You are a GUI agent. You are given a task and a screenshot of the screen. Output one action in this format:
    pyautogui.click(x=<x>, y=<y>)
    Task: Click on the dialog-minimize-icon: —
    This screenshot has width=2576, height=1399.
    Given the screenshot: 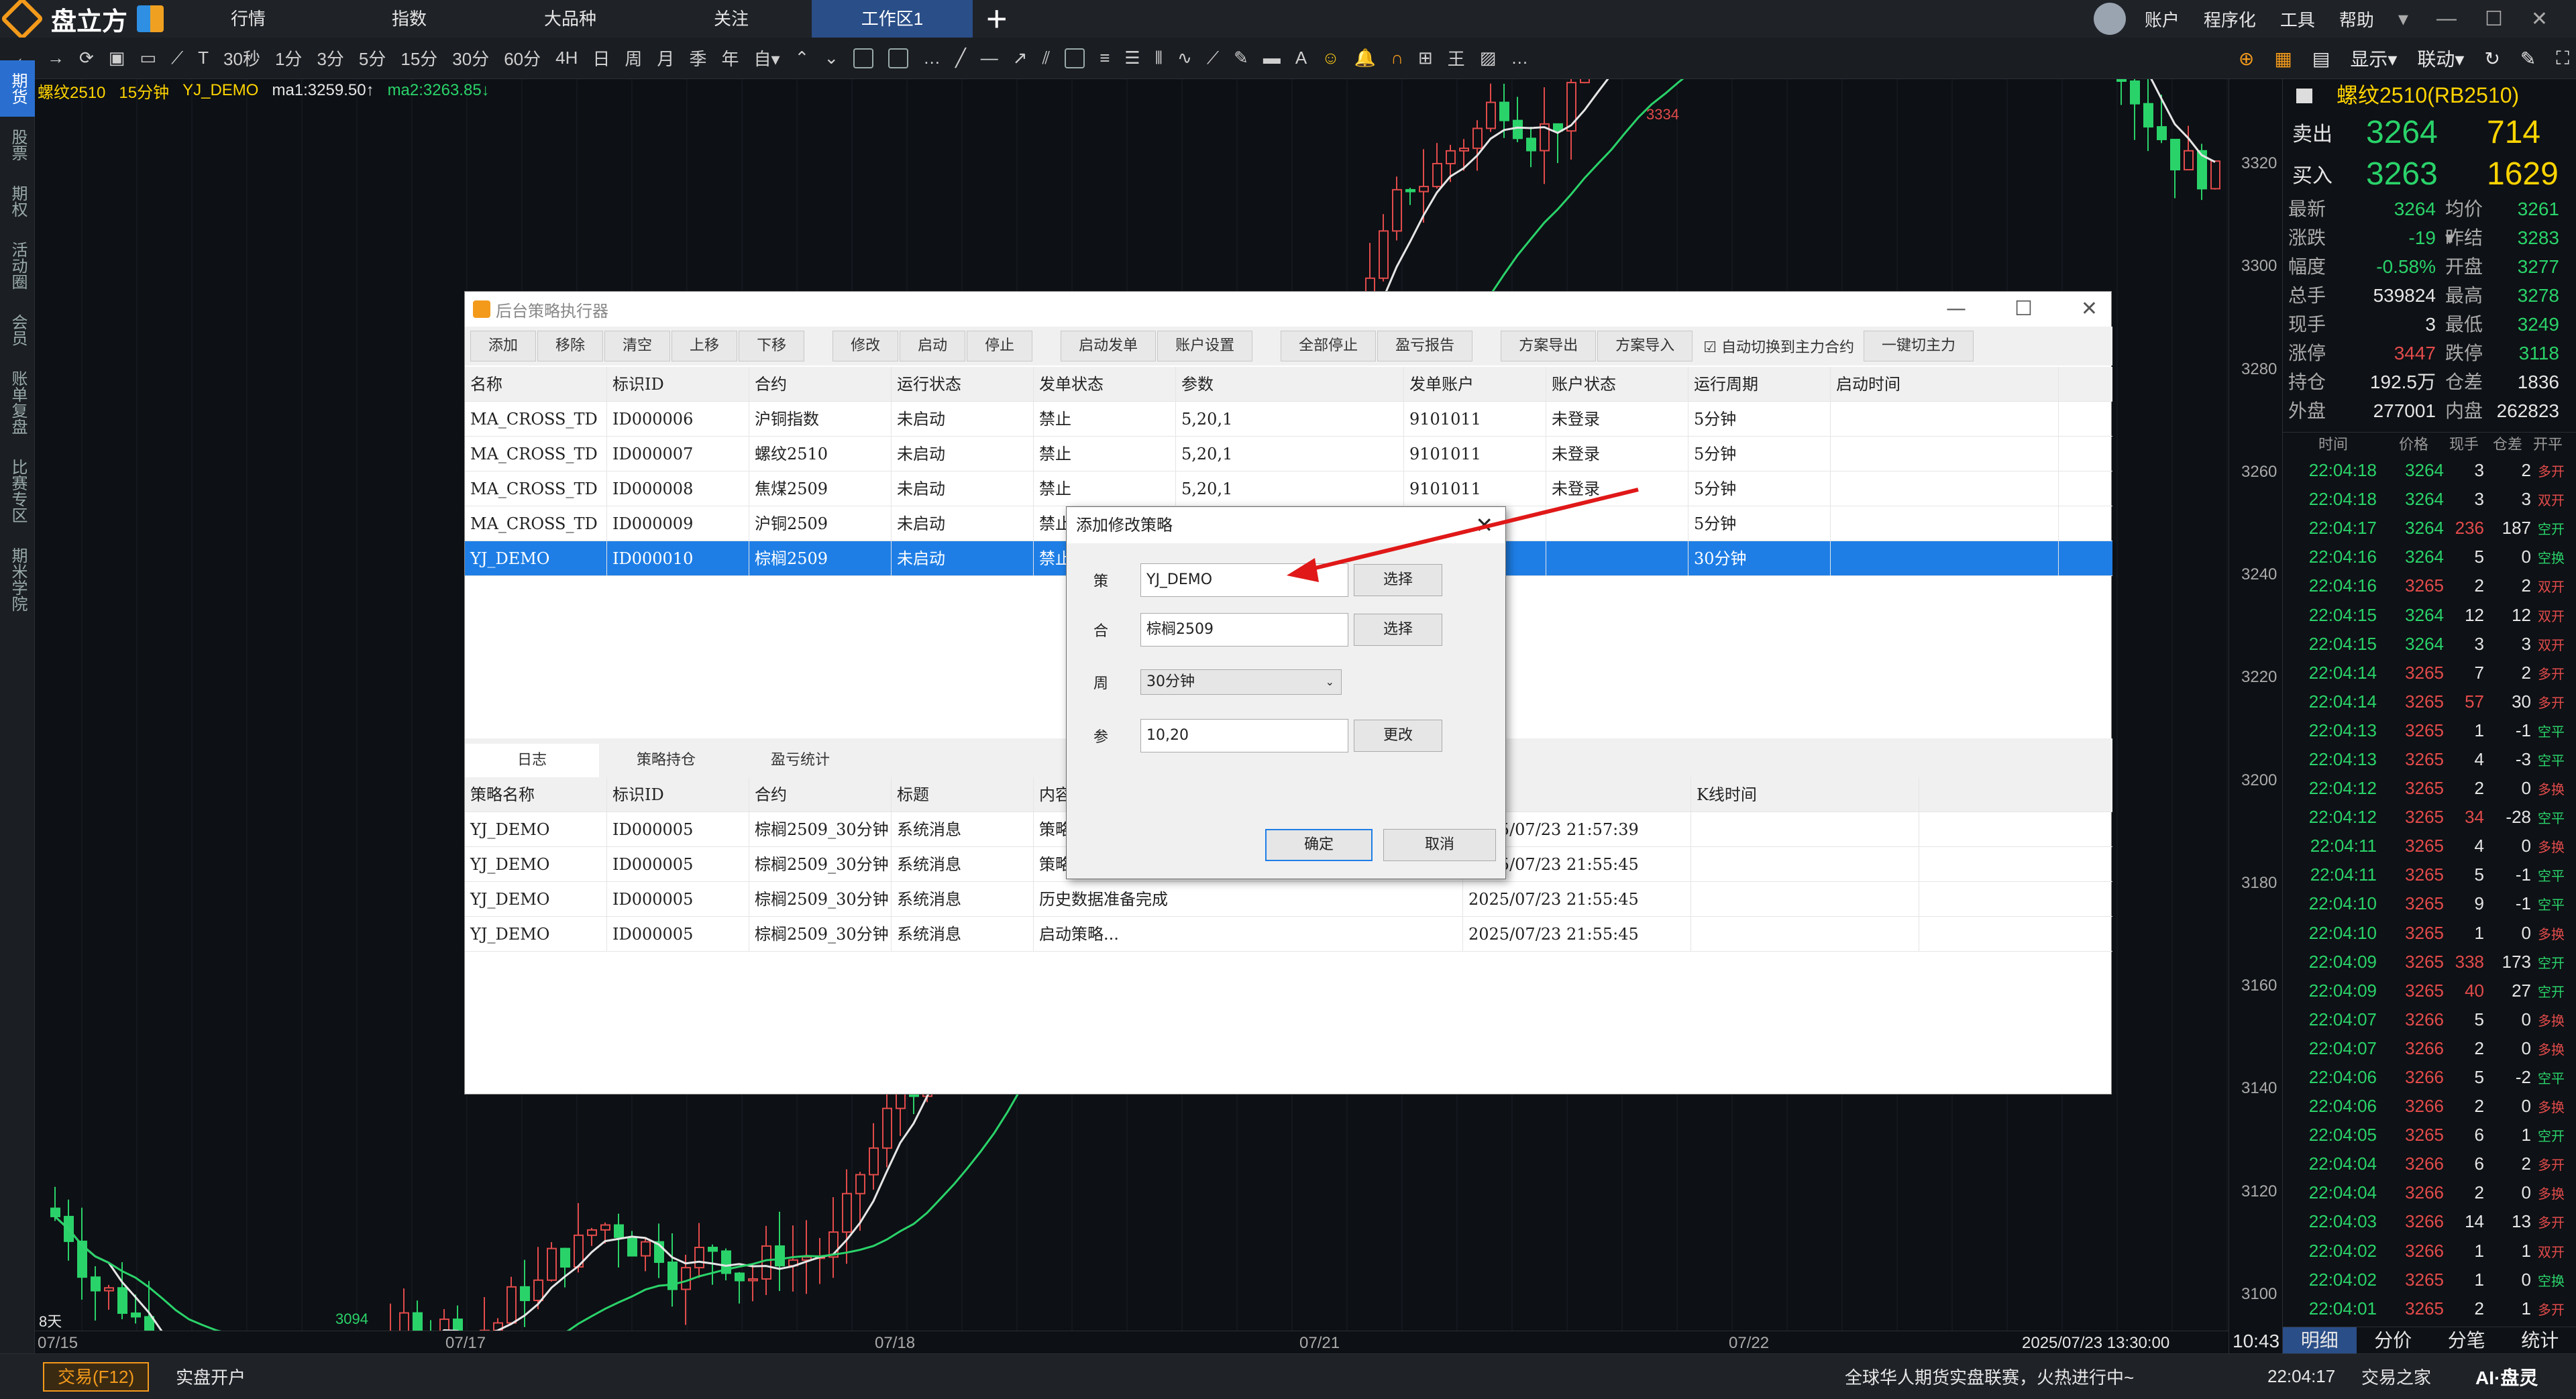 What is the action you would take?
    pyautogui.click(x=1956, y=309)
    